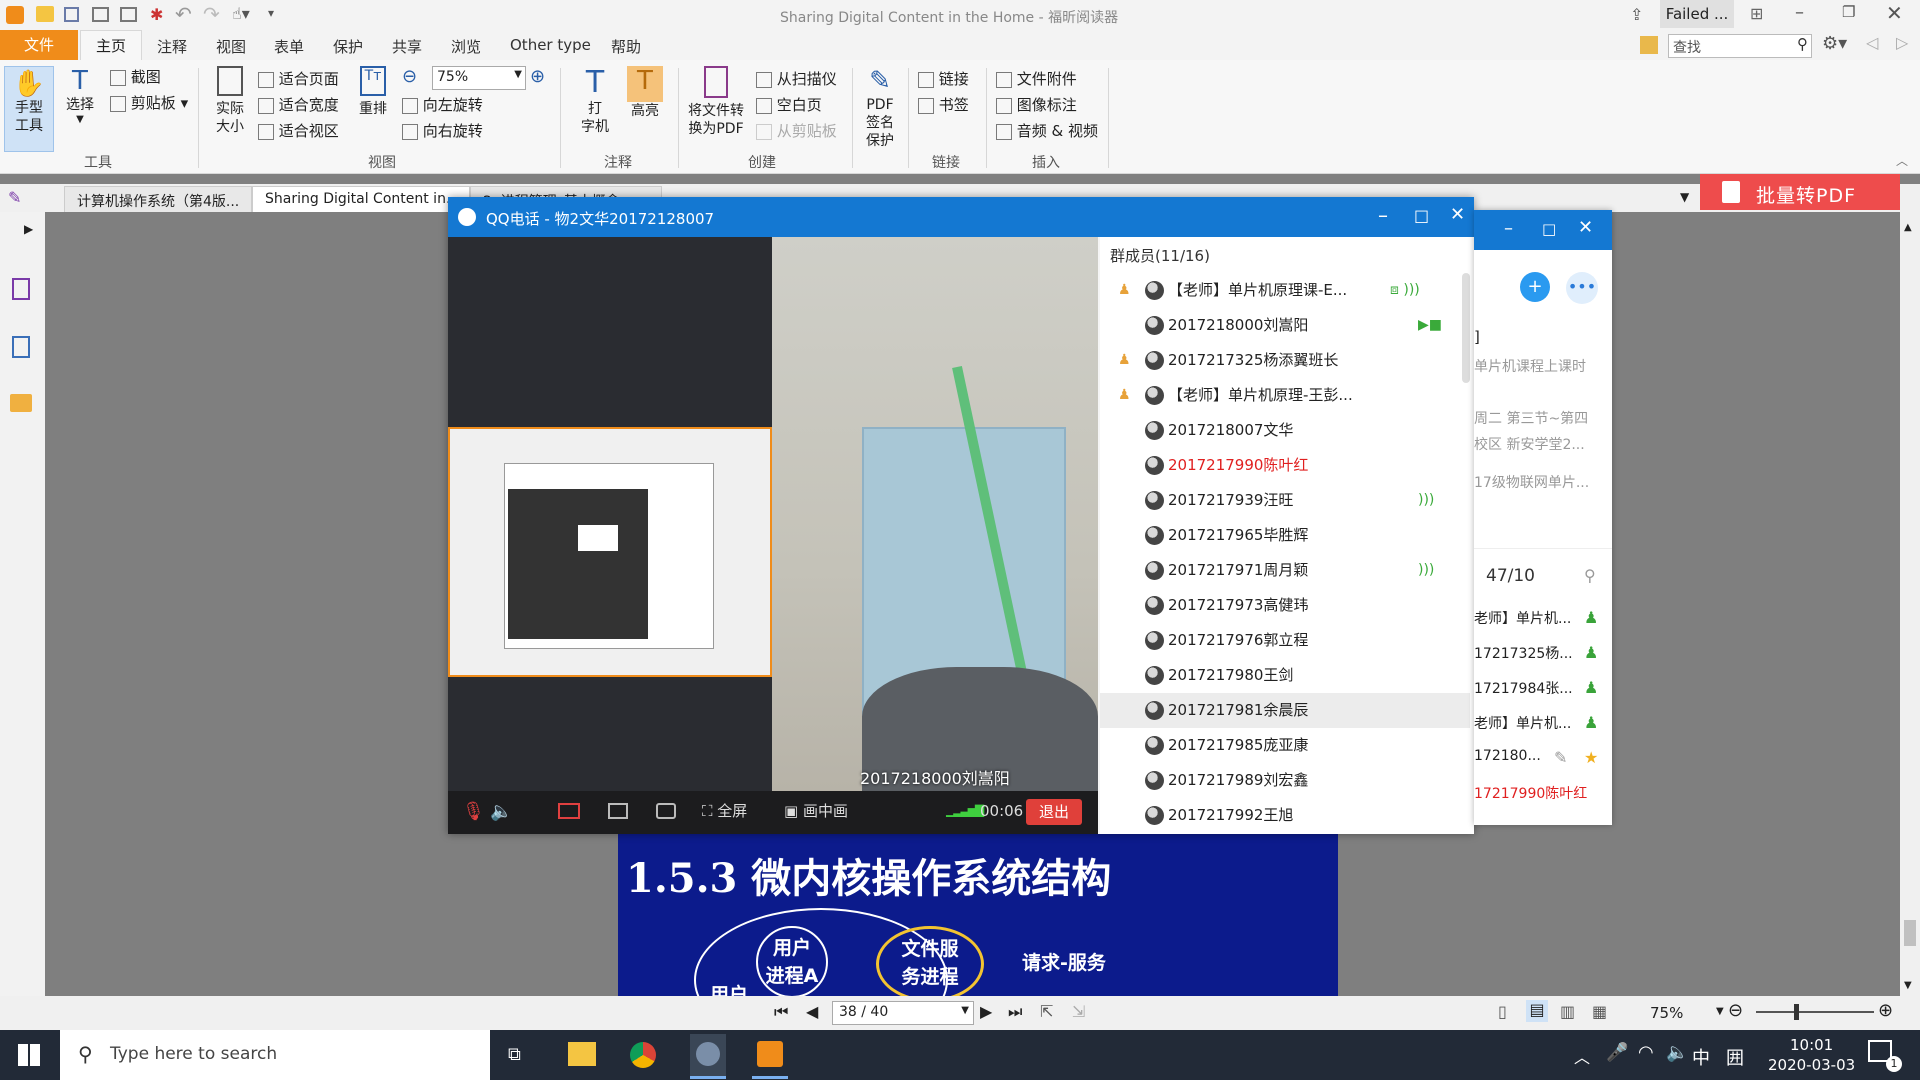 Image resolution: width=1920 pixels, height=1080 pixels. I want to click on member-row: 2017218000刘嵩阳 ▶■, so click(1285, 325).